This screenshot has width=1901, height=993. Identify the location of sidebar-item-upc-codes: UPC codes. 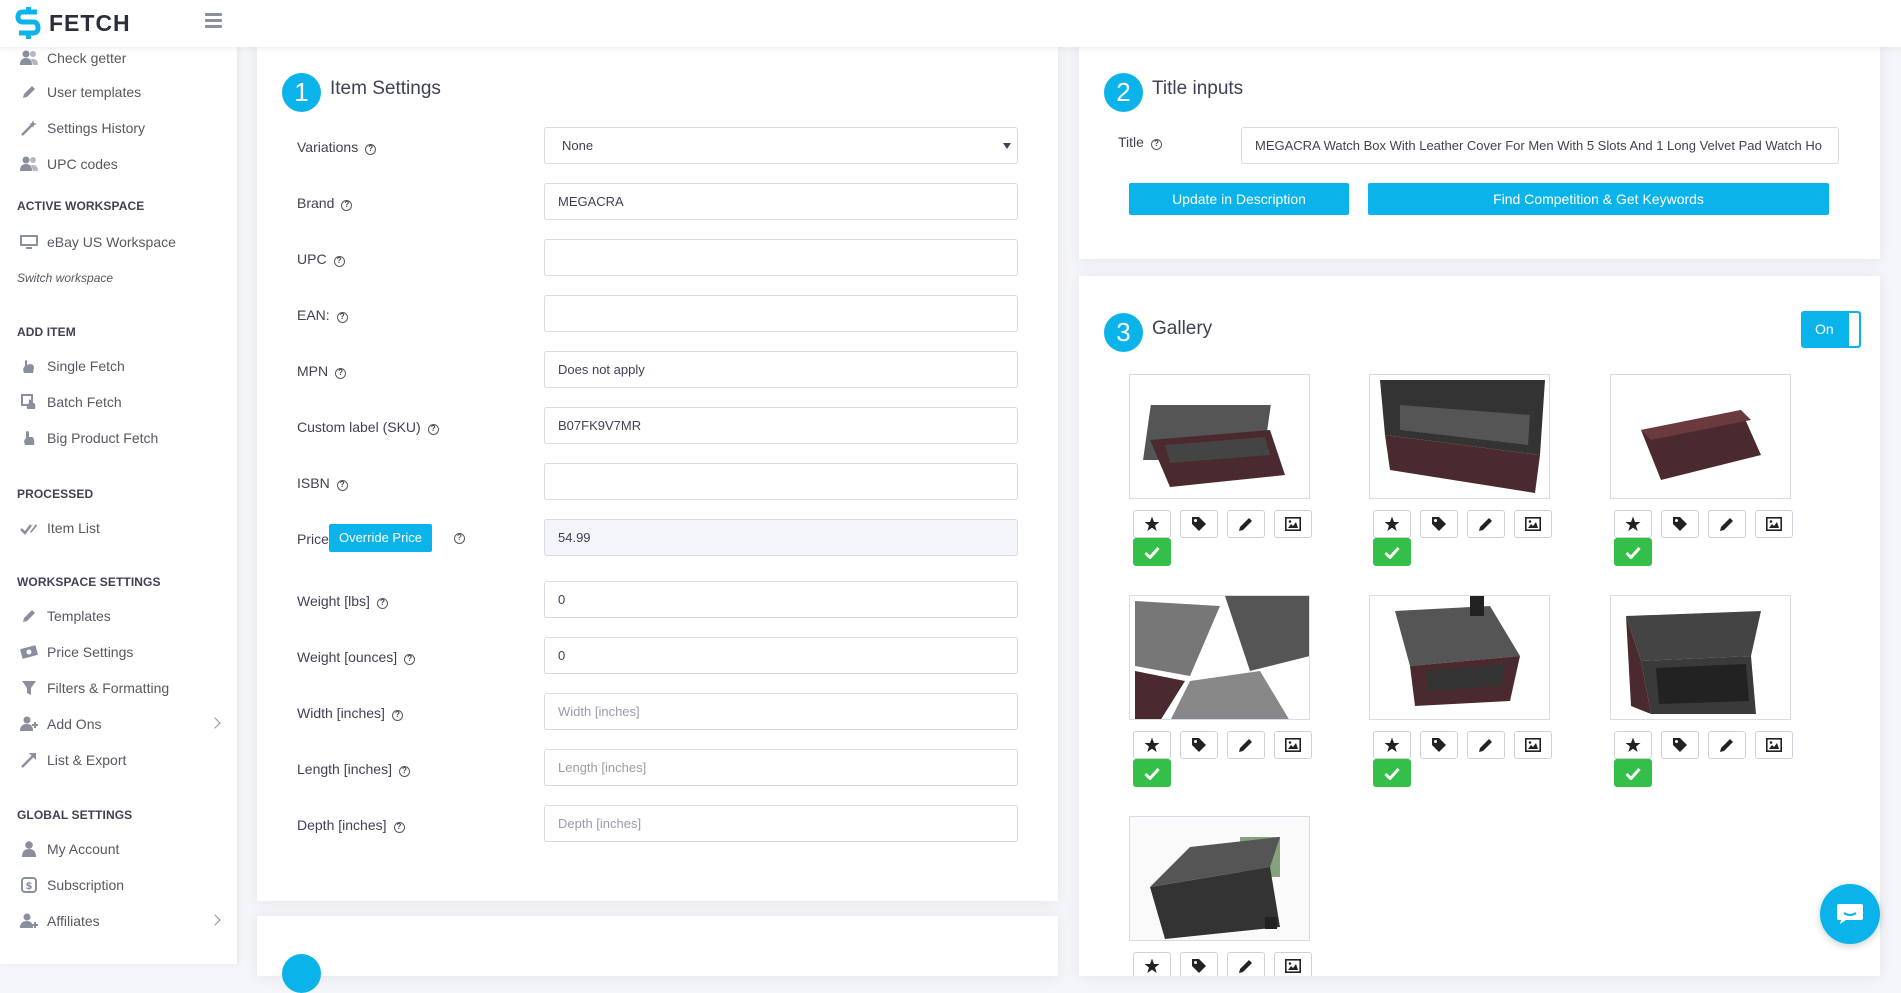
(118, 164).